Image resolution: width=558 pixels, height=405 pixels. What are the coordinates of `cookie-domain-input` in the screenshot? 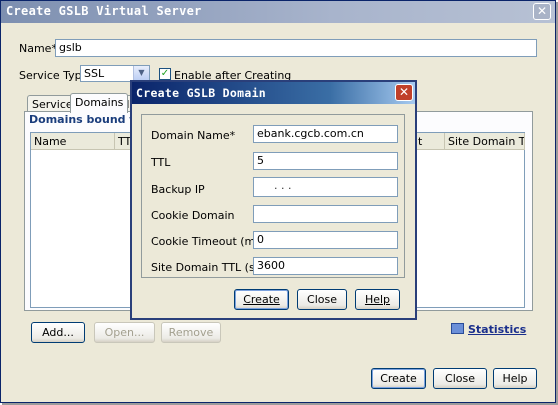 It's located at (325, 214).